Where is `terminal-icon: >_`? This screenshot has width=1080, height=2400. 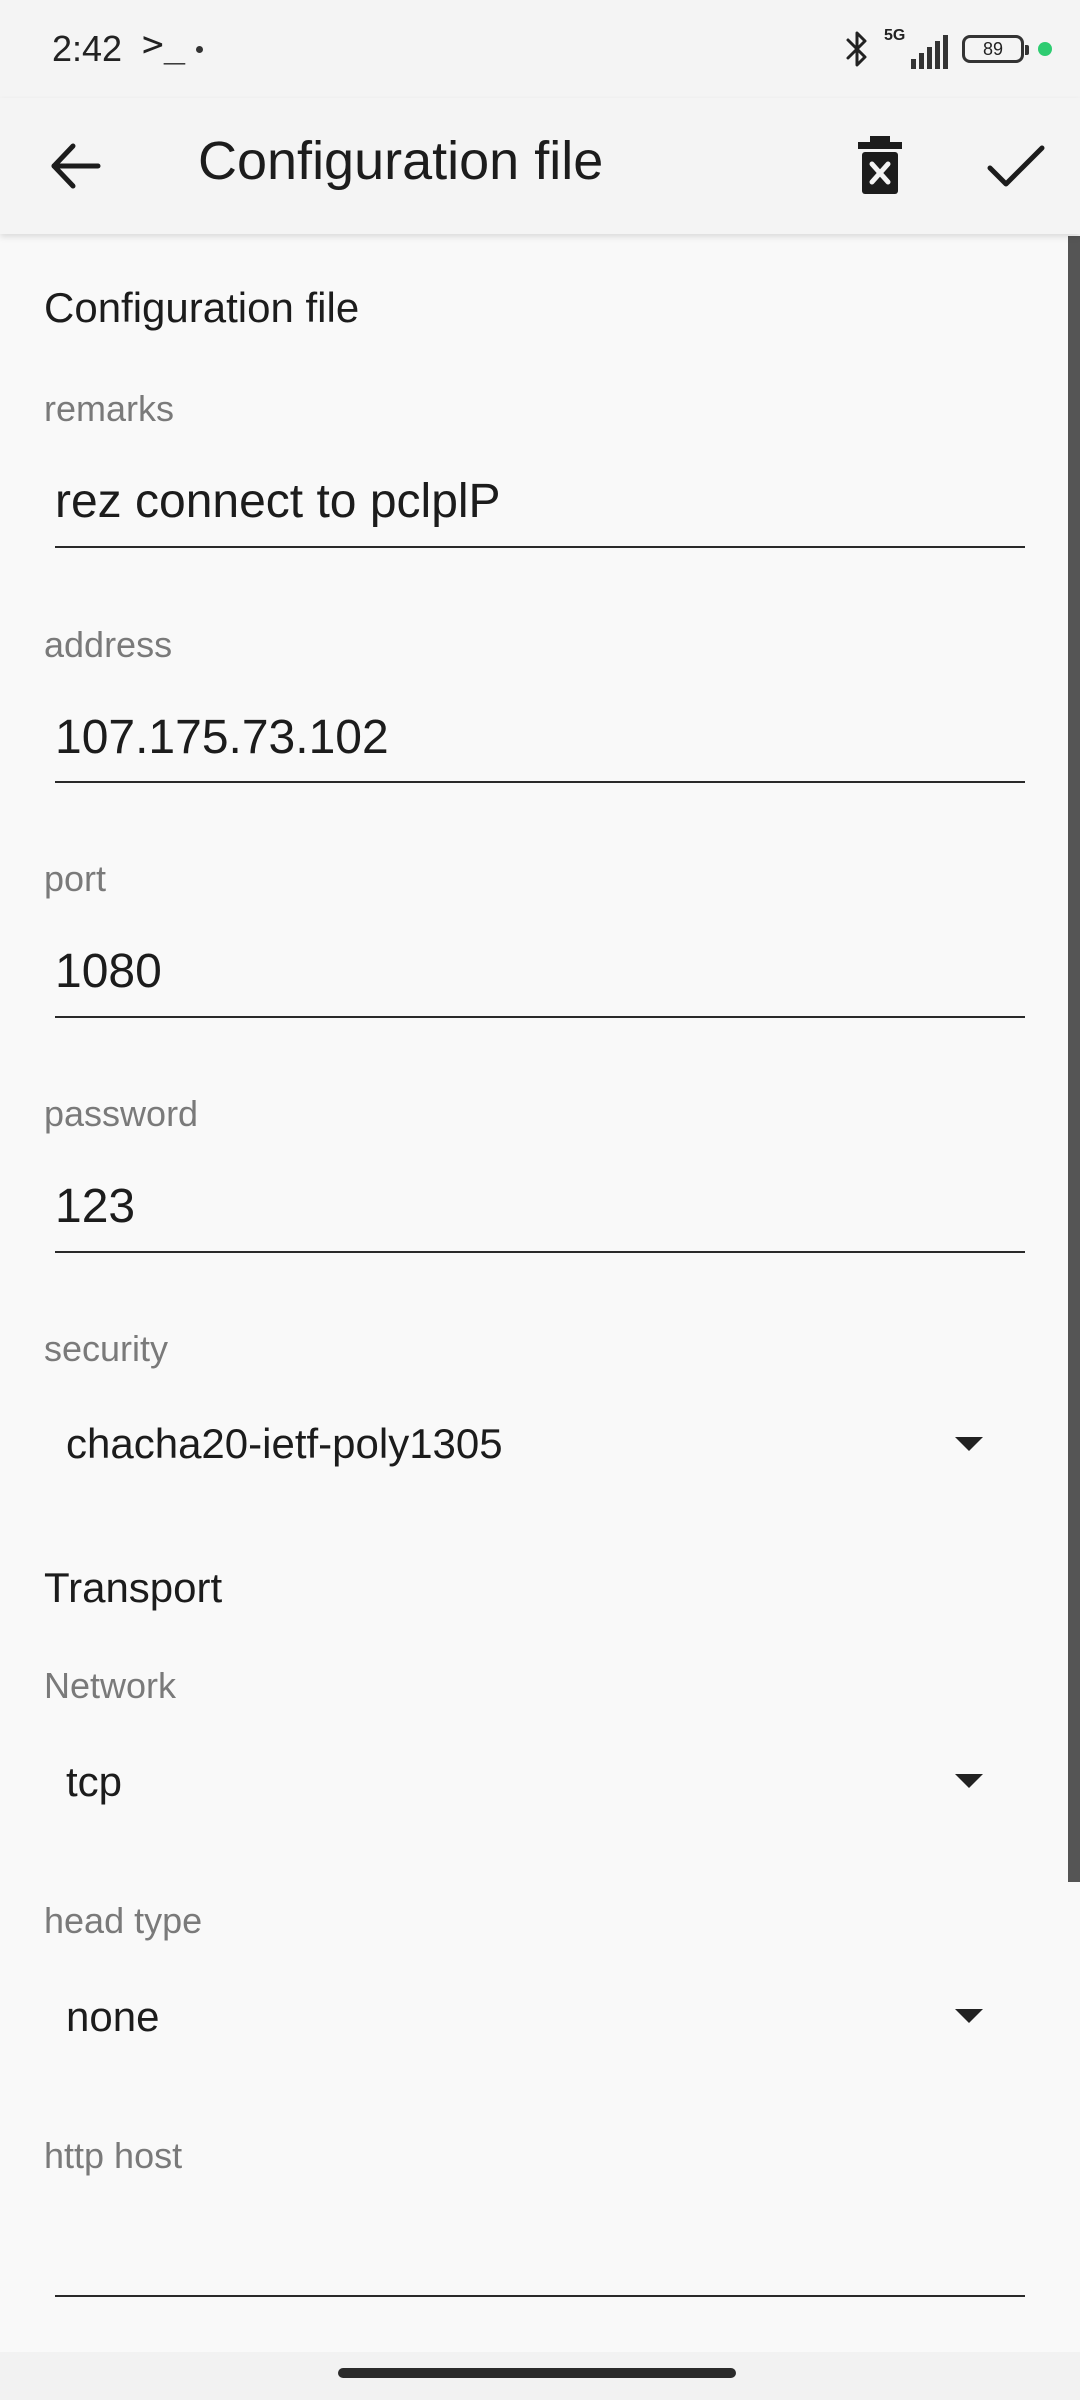
terminal-icon: >_ is located at coordinates (164, 44).